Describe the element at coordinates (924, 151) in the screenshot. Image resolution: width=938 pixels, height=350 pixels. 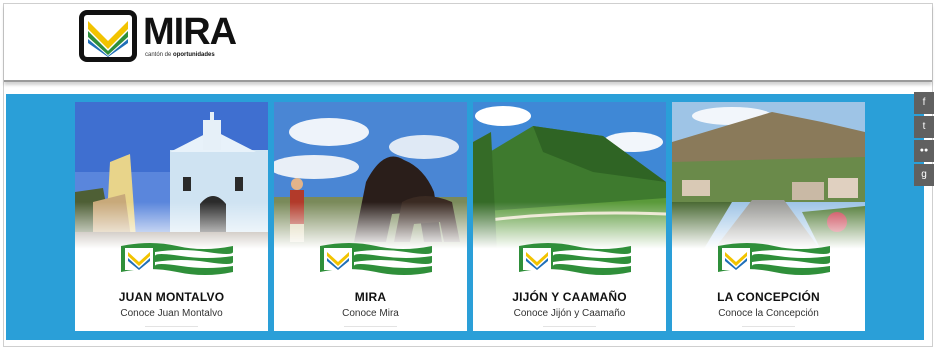
I see `flickr-icon: ●●` at that location.